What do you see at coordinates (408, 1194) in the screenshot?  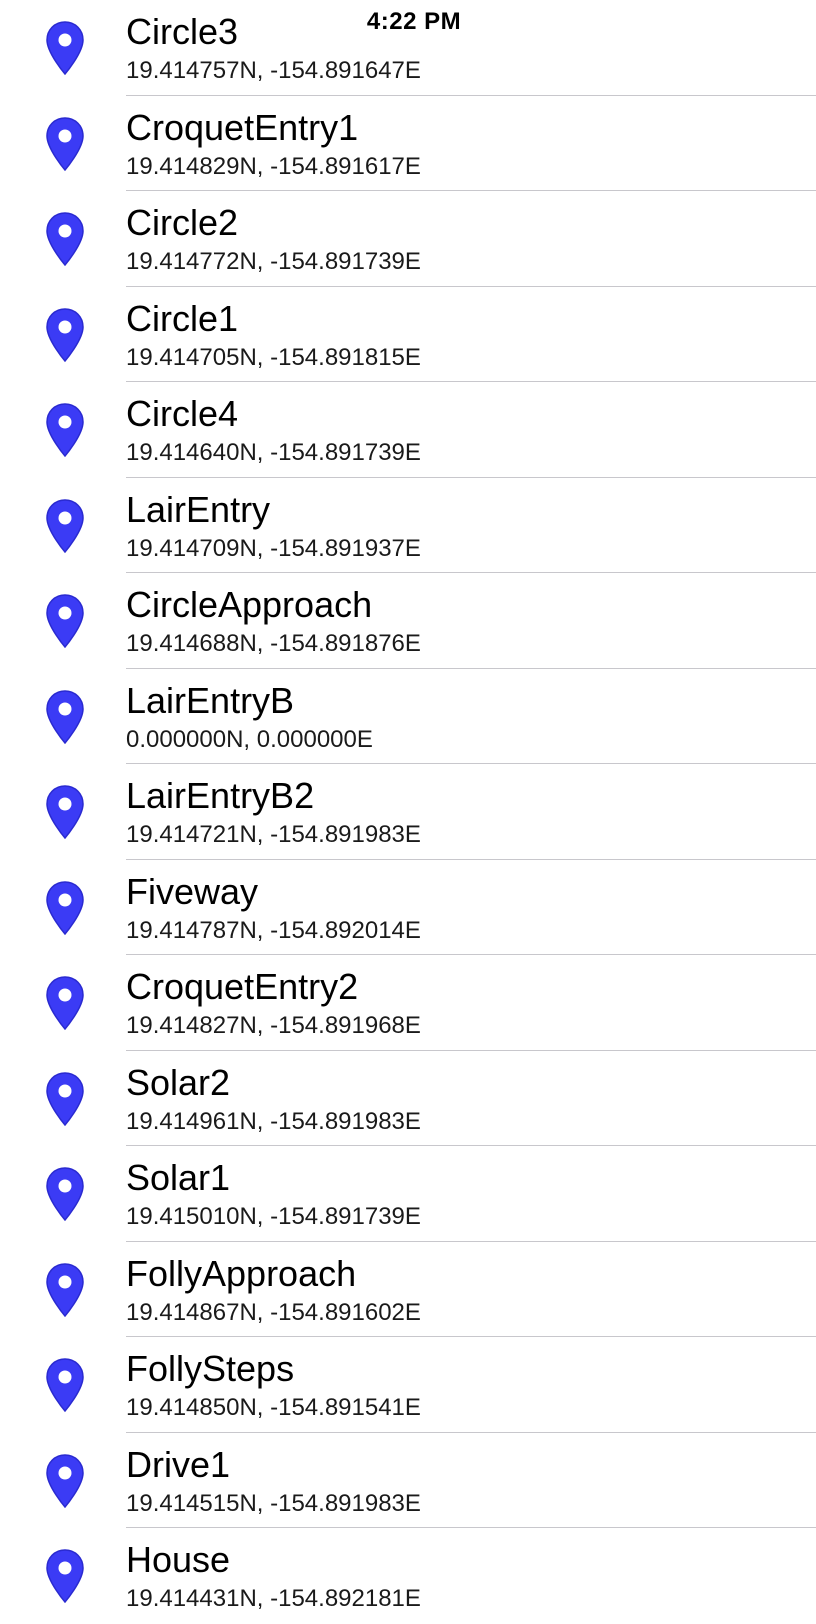 I see `location-row: Solar1 19.415010N, -154.891739E` at bounding box center [408, 1194].